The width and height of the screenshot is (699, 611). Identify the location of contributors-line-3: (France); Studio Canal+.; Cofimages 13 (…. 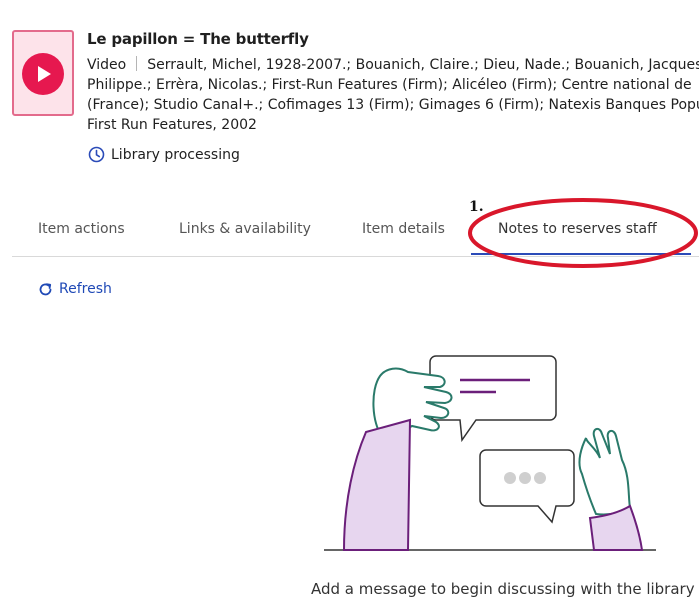
(393, 105).